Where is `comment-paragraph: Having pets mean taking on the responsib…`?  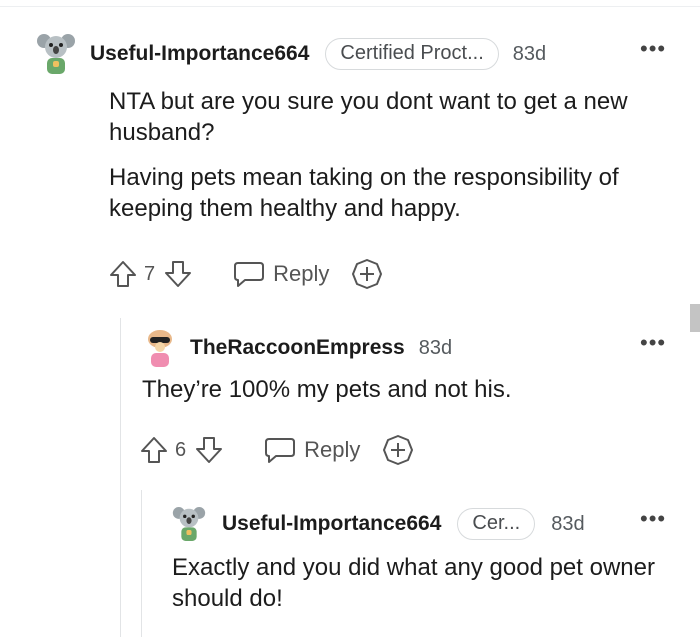 comment-paragraph: Having pets mean taking on the responsib… is located at coordinates (364, 193).